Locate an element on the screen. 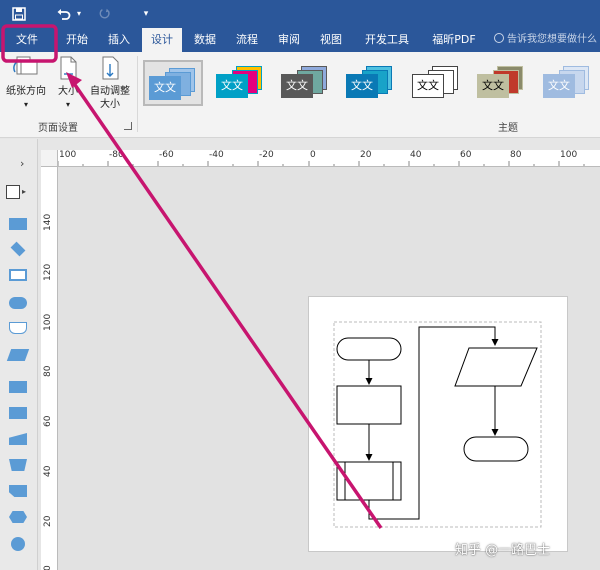 The width and height of the screenshot is (600, 570). themes-group-label: 主题 is located at coordinates (508, 128).